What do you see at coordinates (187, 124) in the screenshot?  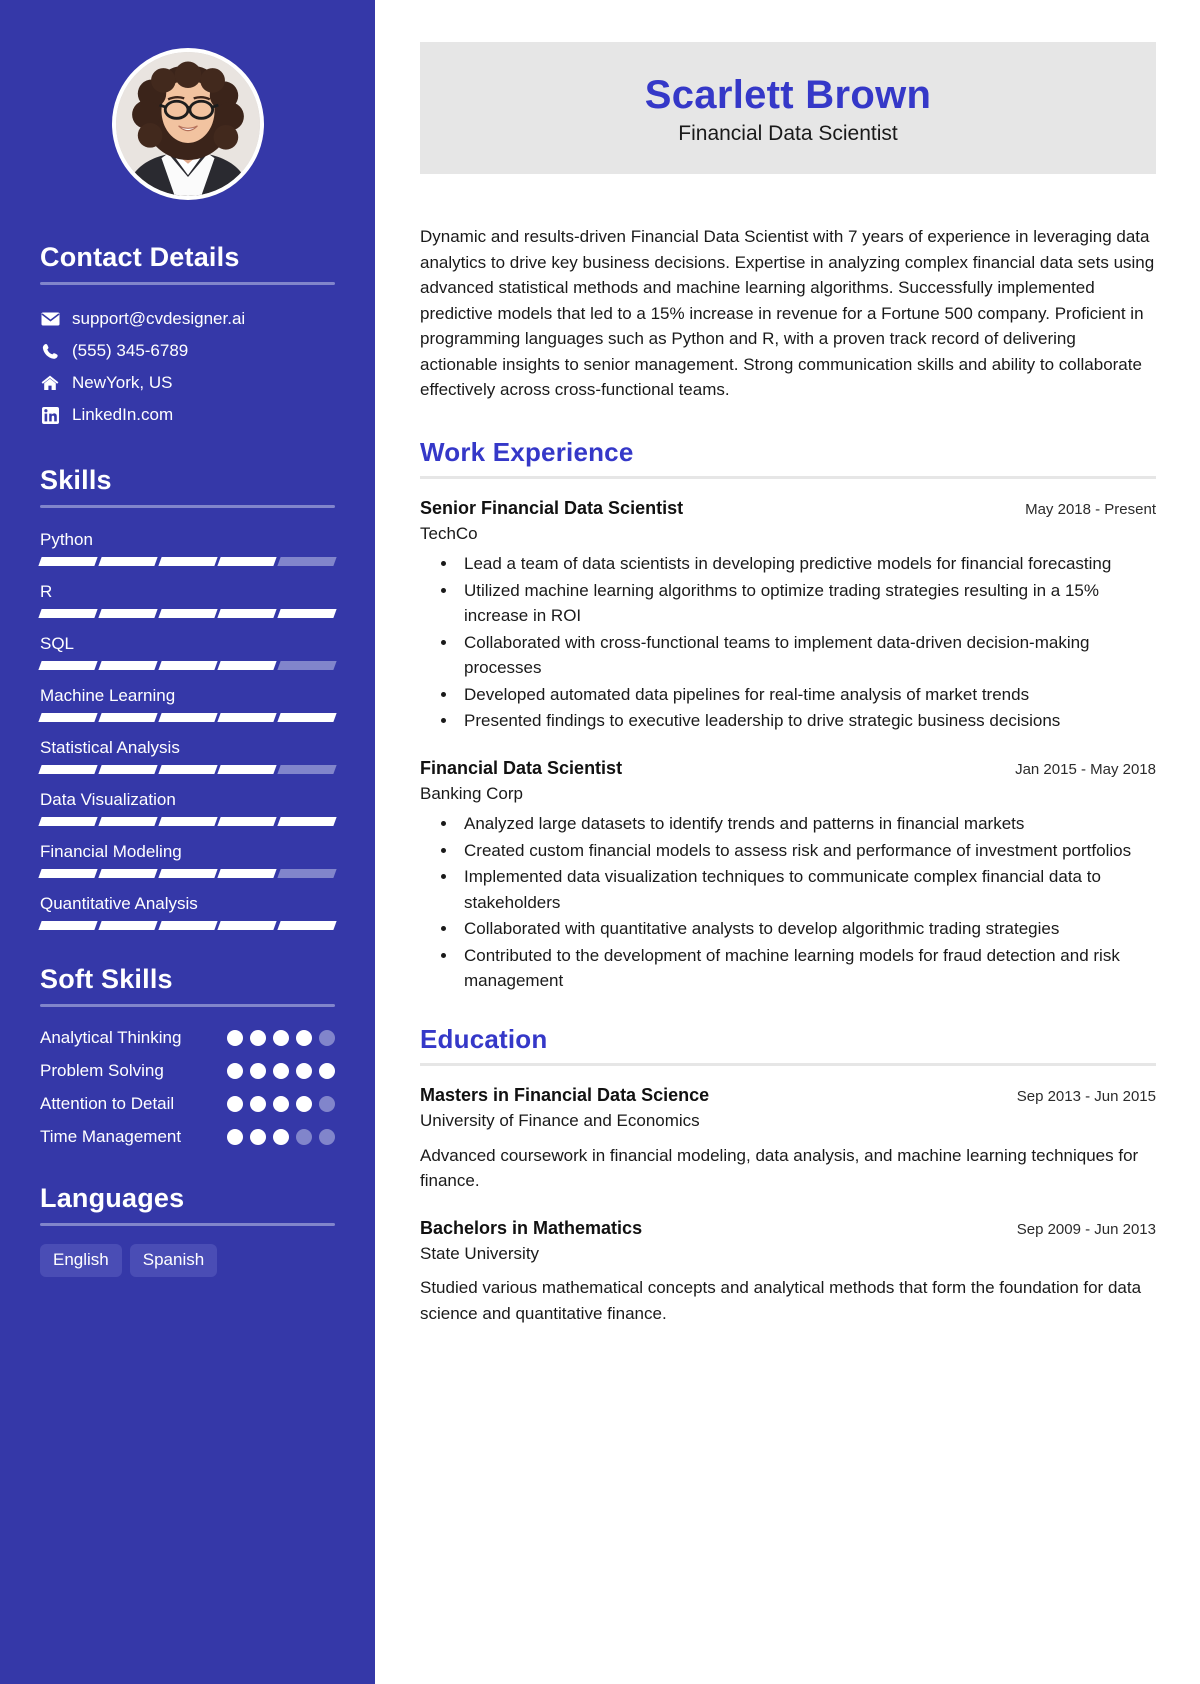 I see `avatar-wrap` at bounding box center [187, 124].